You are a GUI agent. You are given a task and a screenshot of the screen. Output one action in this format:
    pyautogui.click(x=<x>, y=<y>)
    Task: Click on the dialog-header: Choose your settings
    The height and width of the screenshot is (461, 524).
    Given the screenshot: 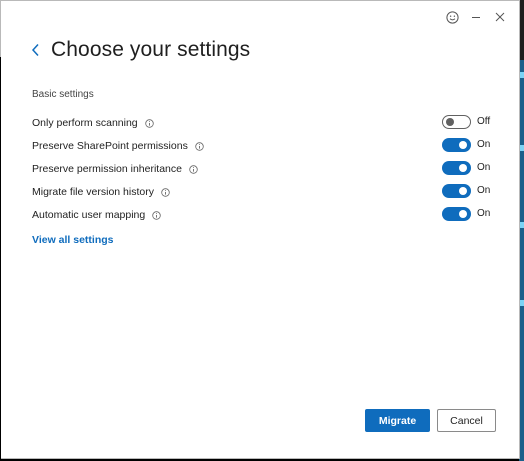 What is the action you would take?
    pyautogui.click(x=140, y=50)
    